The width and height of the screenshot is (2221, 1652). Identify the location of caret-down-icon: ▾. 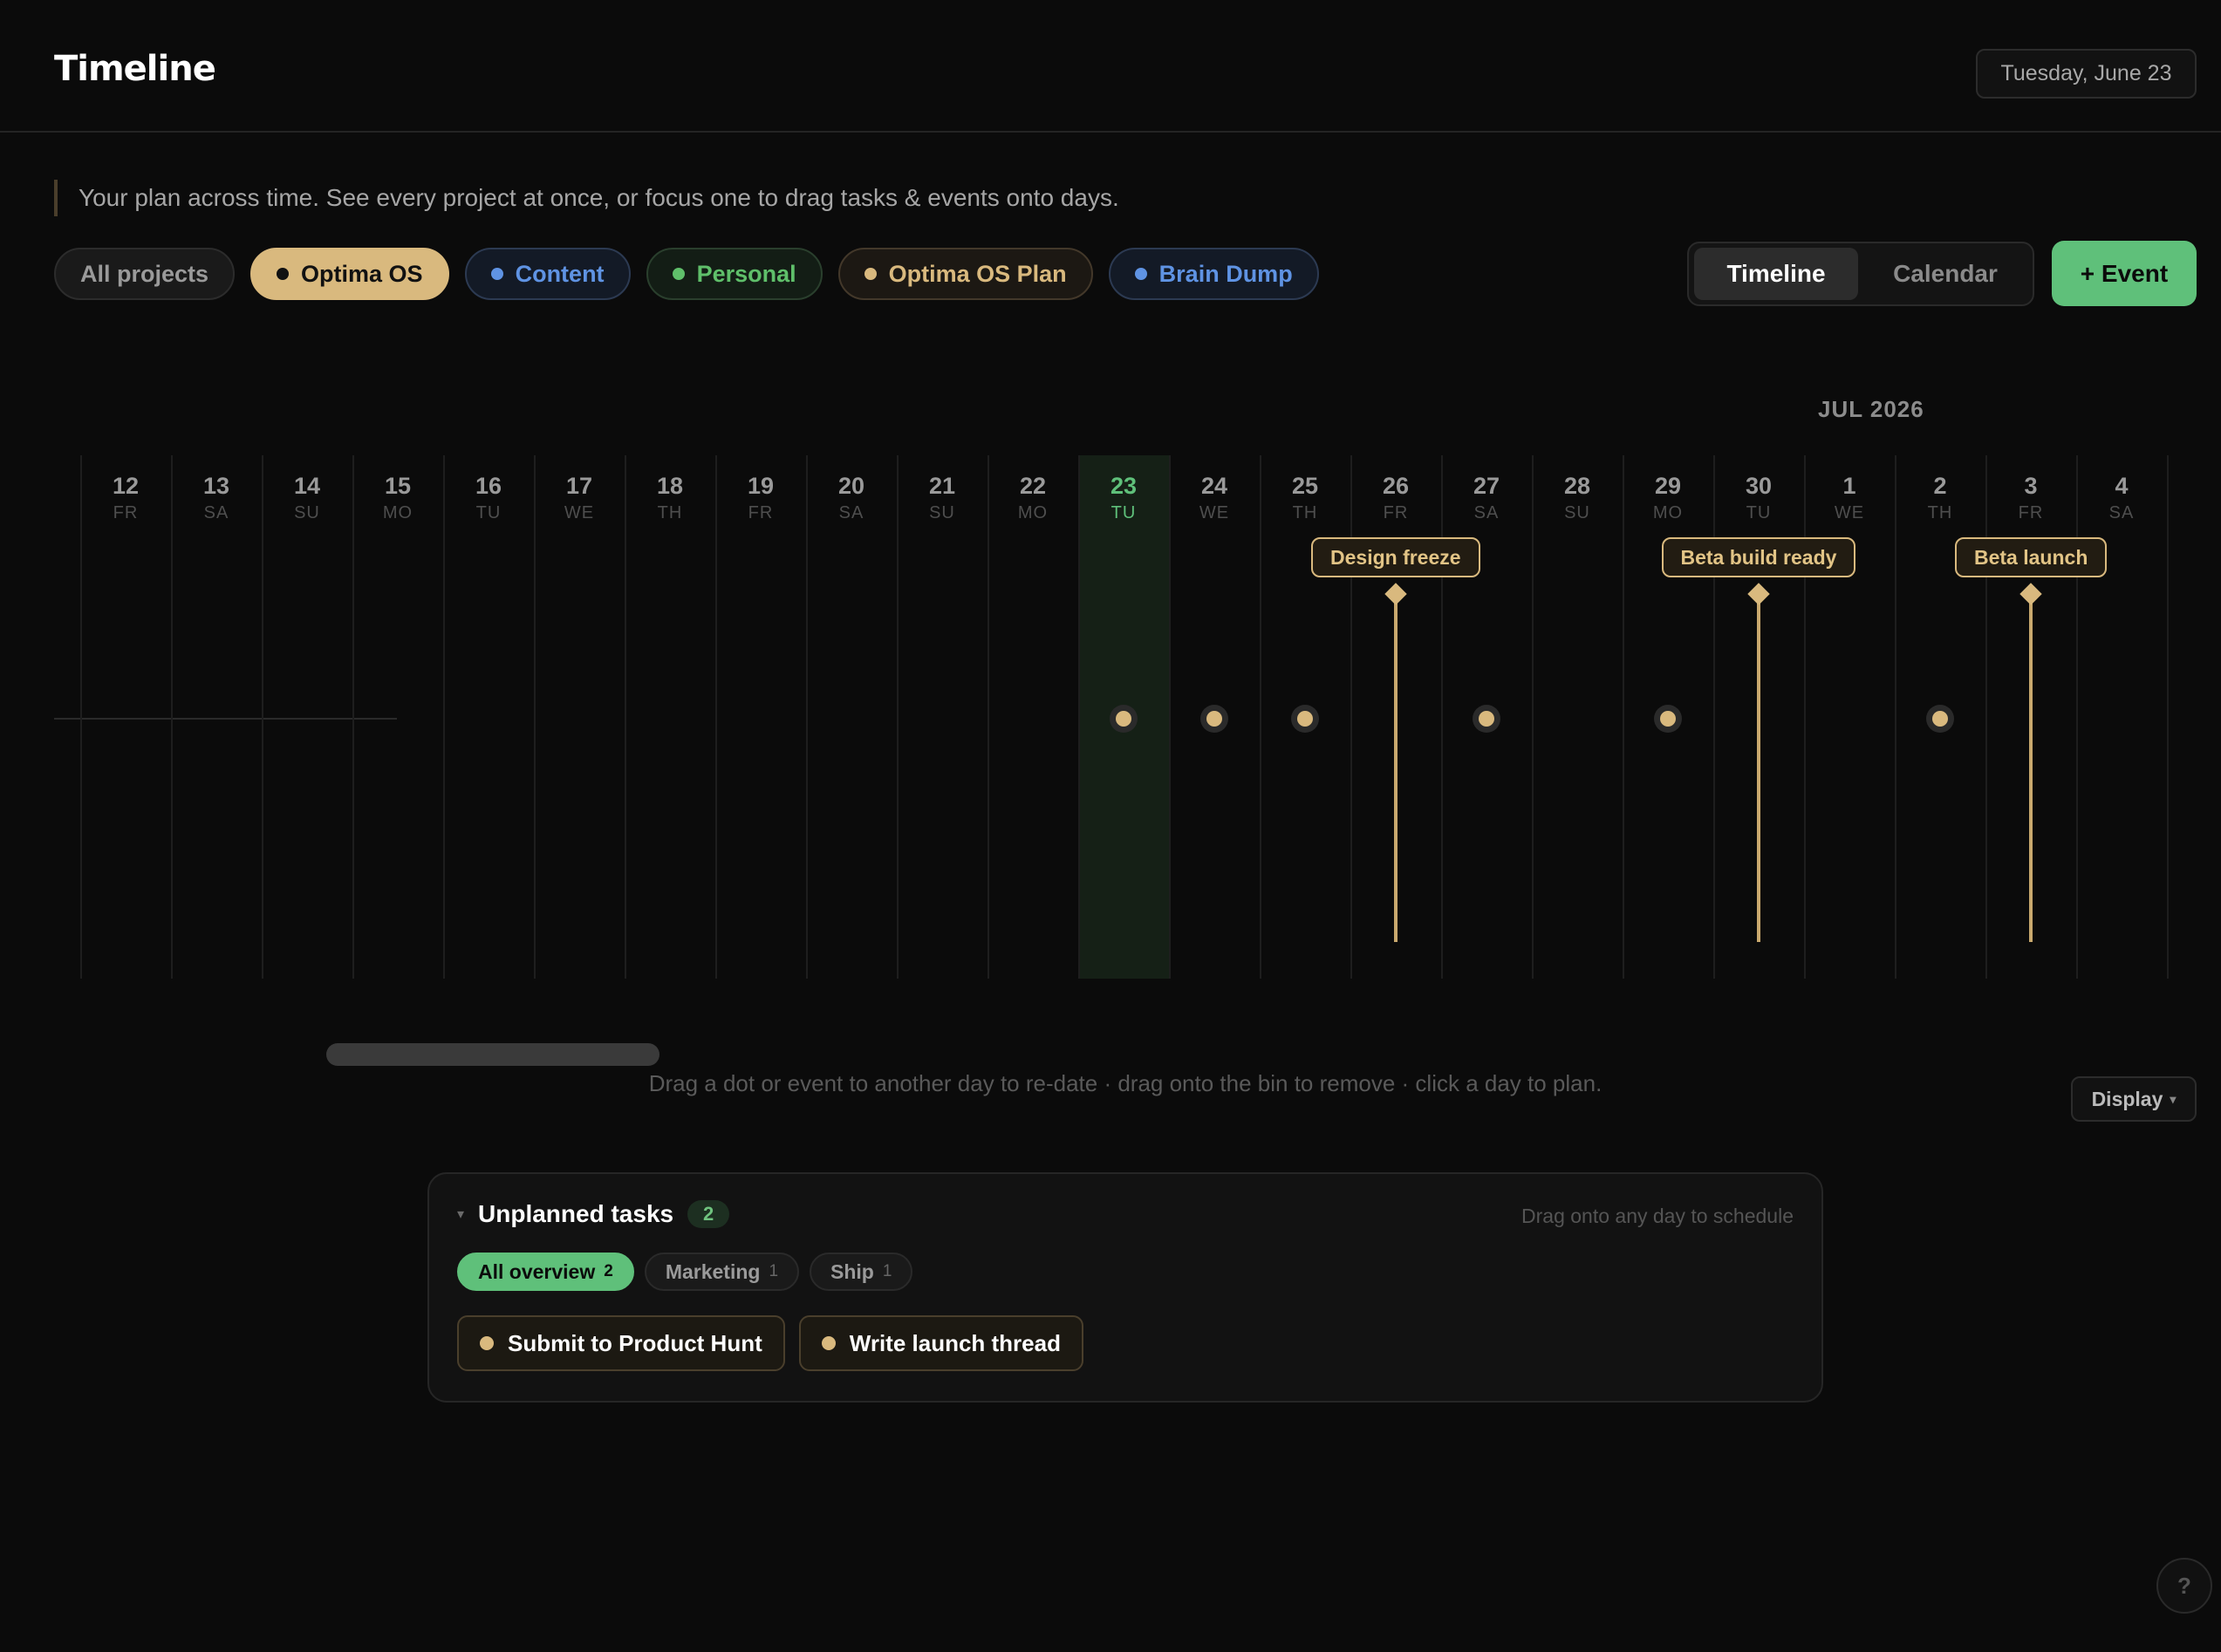
(2173, 1098).